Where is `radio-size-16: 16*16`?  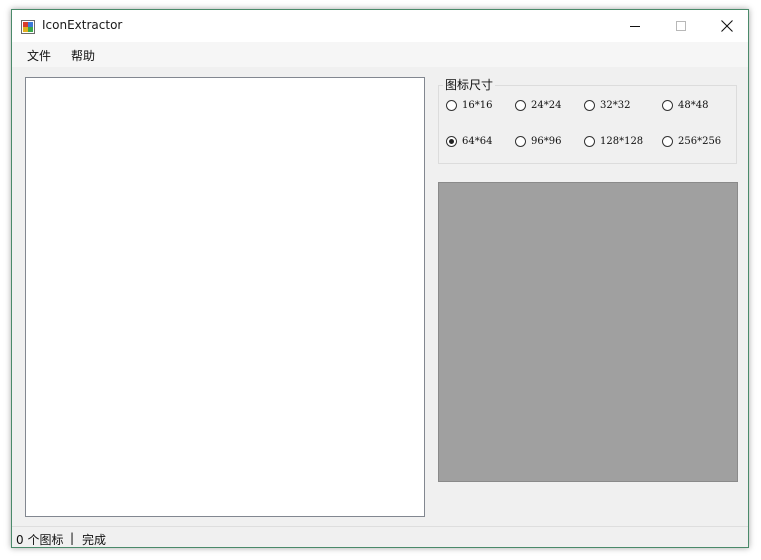 radio-size-16: 16*16 is located at coordinates (469, 105).